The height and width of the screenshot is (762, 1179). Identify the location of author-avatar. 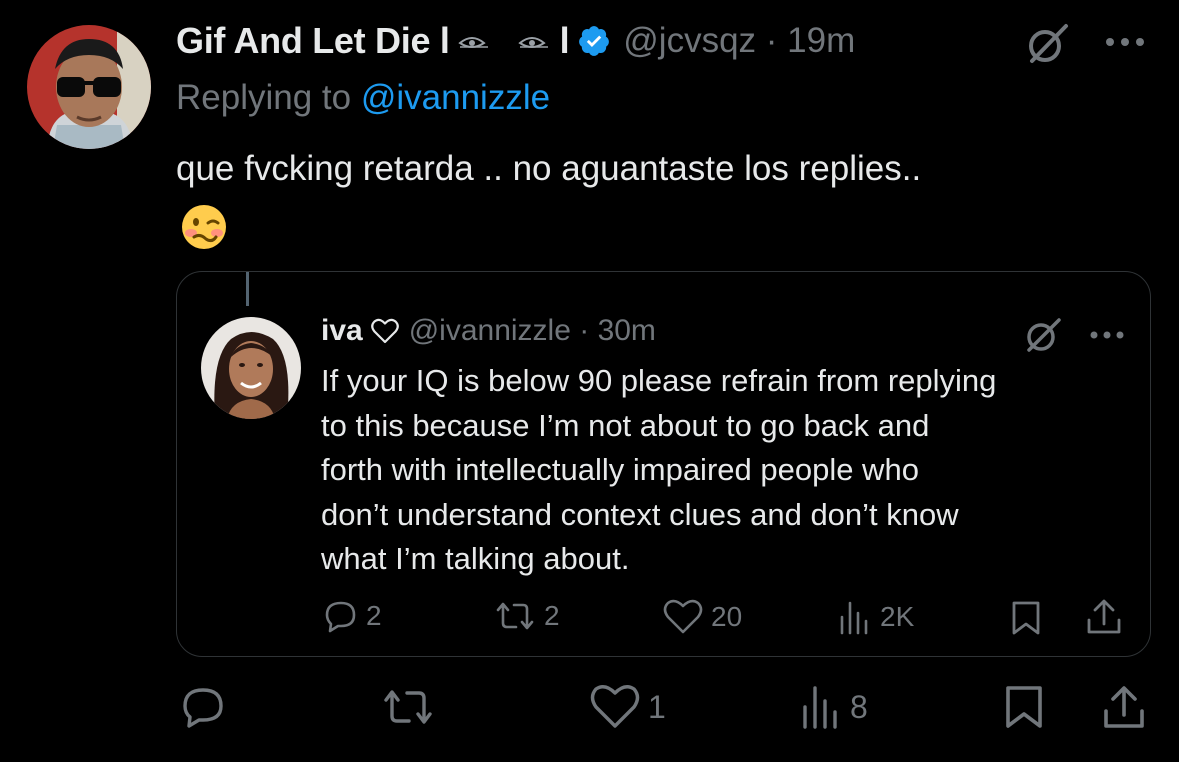
(89, 87).